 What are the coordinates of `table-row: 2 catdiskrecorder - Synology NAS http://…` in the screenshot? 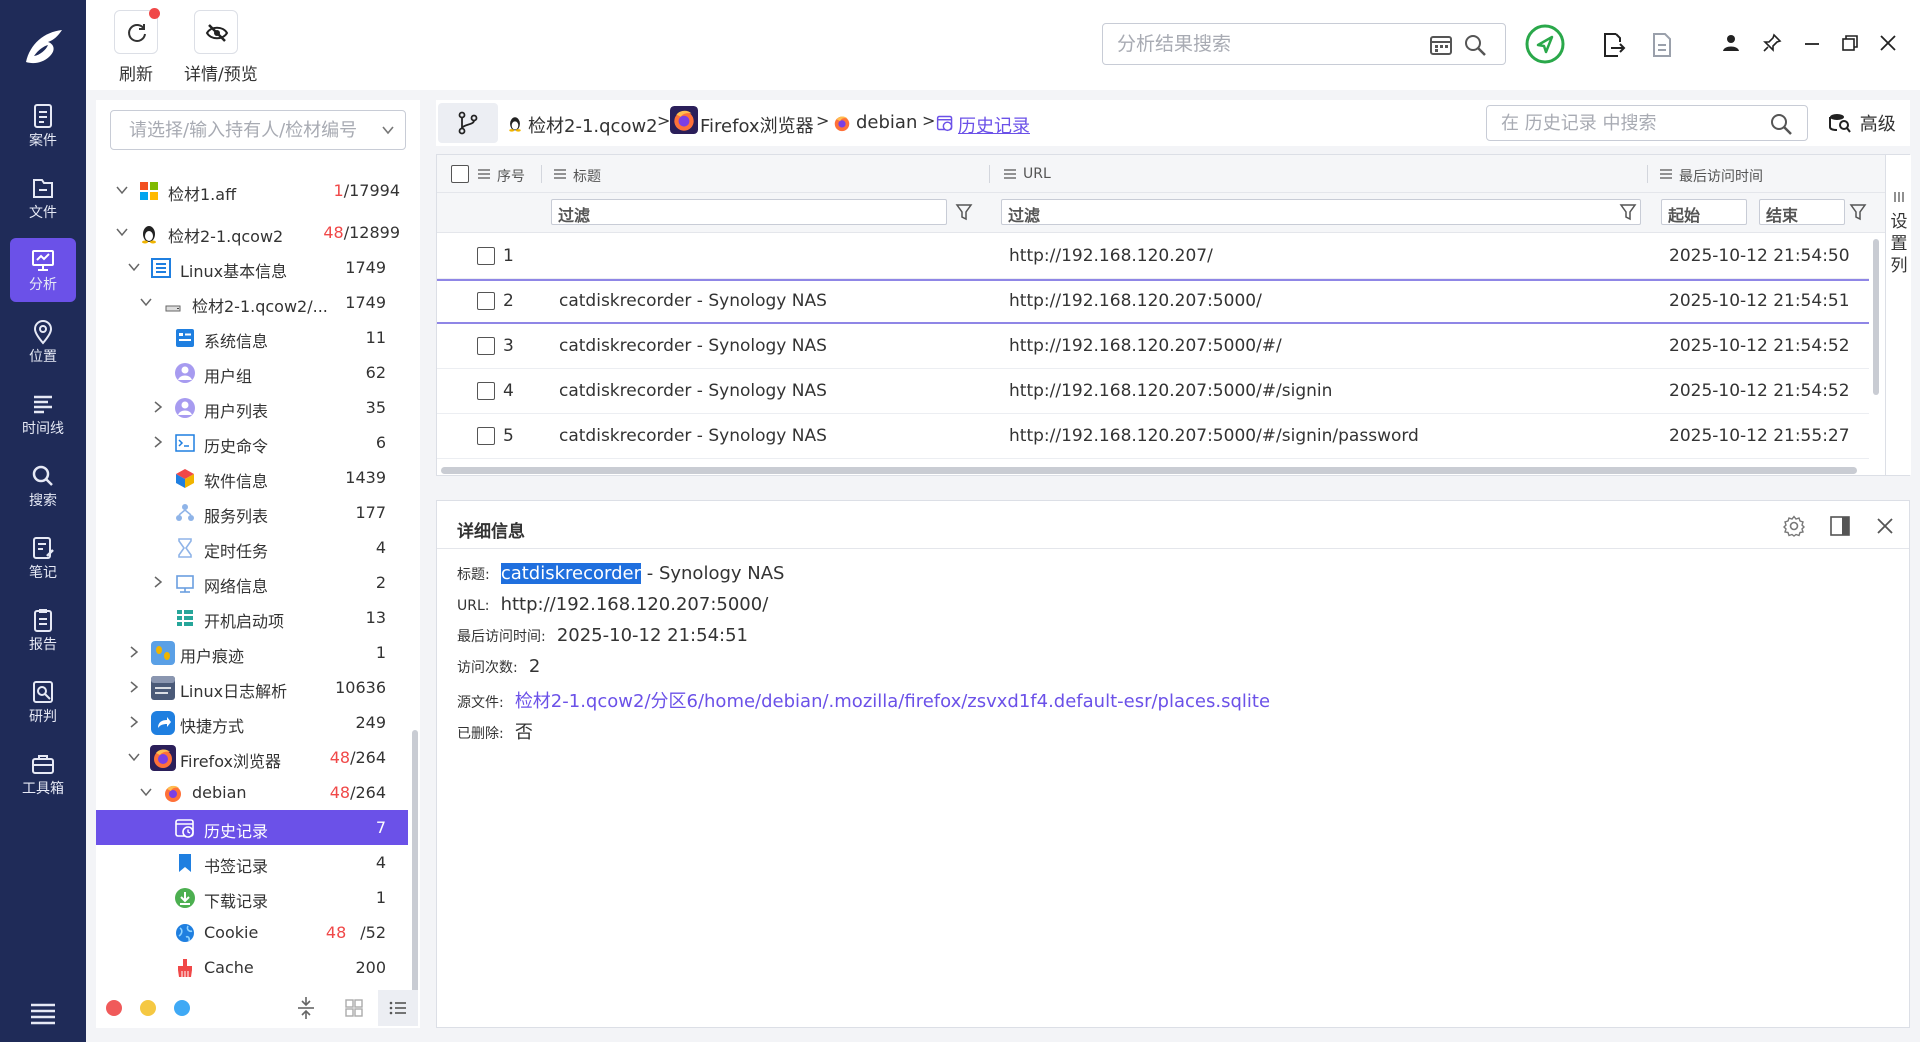 It's located at (1153, 301).